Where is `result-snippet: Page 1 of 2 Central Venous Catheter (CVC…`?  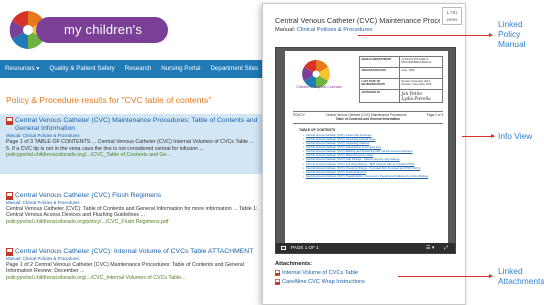 result-snippet: Page 1 of 2 Central Venous Catheter (CVC… is located at coordinates (125, 268).